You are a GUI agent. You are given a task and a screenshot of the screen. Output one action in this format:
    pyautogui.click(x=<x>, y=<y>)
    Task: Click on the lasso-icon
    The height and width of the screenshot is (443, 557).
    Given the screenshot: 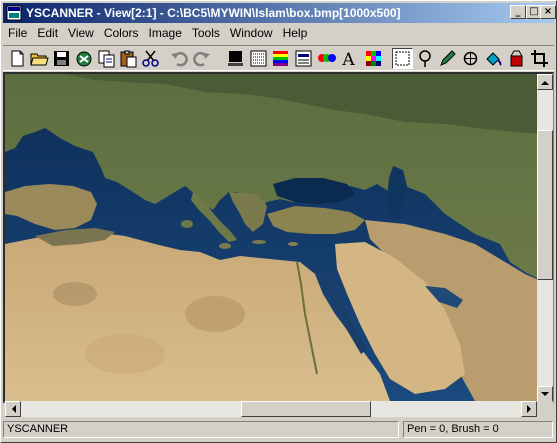 What is the action you would take?
    pyautogui.click(x=425, y=58)
    